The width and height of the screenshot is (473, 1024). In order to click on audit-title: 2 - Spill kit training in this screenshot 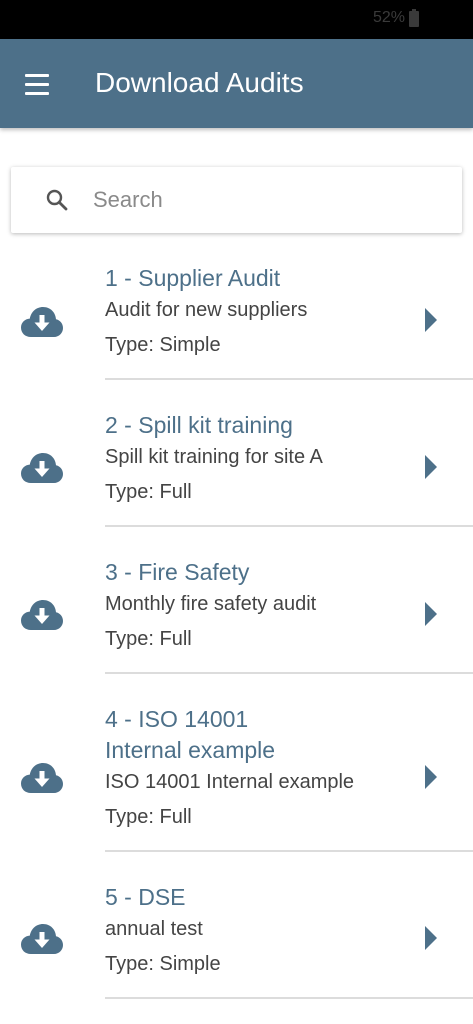, I will do `click(199, 425)`.